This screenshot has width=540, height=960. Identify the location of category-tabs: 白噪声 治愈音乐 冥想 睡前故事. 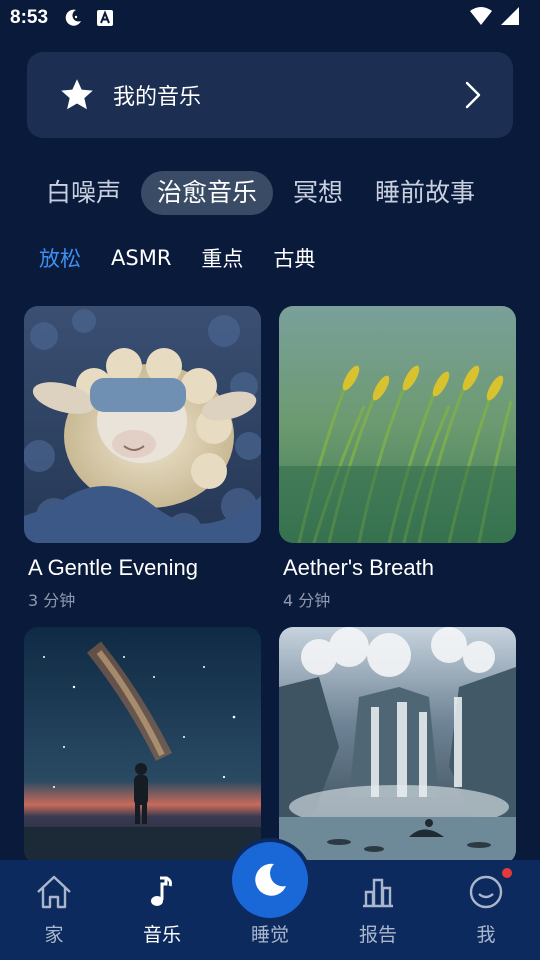
(260, 193).